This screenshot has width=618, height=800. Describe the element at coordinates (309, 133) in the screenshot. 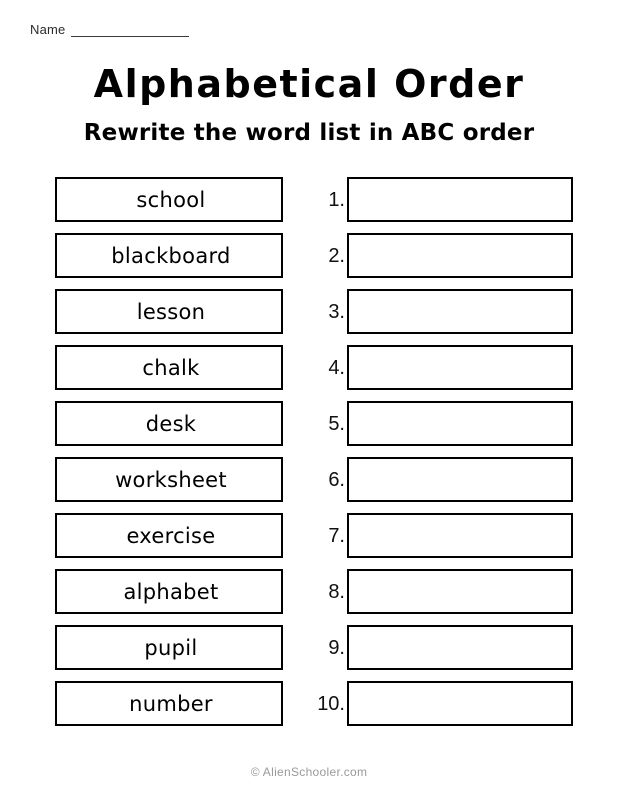

I see `page-subtitle: Rewrite the word list in ABC order` at that location.